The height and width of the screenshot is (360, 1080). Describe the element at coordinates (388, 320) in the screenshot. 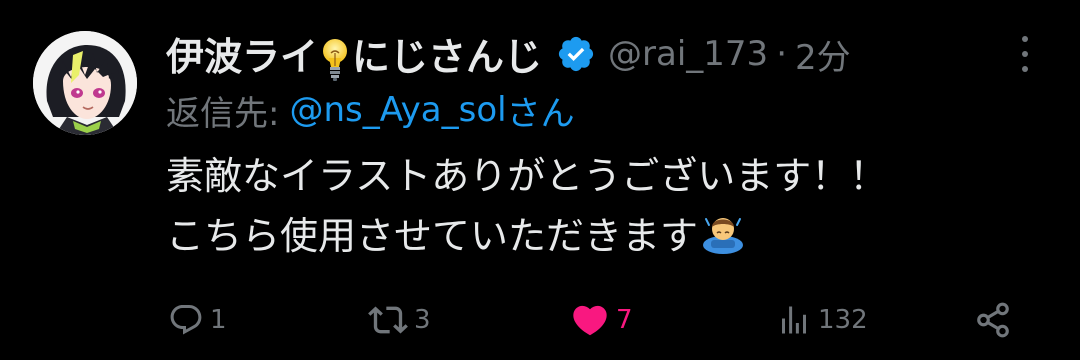

I see `retweet-icon` at that location.